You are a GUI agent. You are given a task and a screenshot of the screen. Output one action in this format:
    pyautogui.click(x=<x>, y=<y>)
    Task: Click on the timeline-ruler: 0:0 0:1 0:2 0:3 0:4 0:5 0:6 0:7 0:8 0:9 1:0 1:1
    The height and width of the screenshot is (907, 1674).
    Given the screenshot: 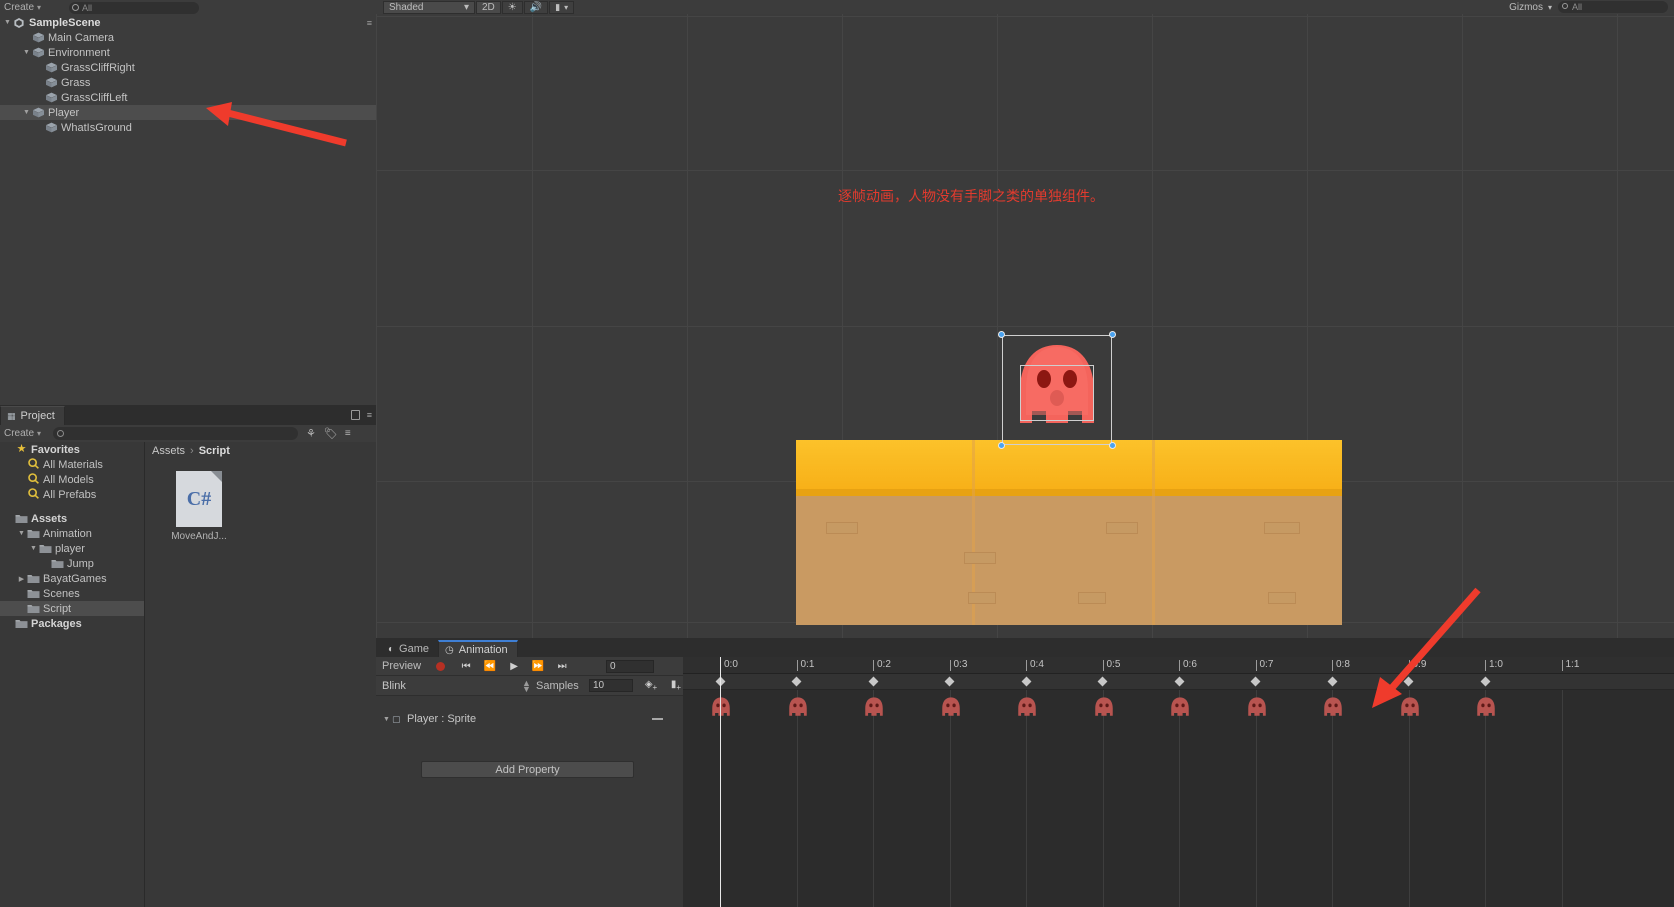 What is the action you would take?
    pyautogui.click(x=1178, y=665)
    